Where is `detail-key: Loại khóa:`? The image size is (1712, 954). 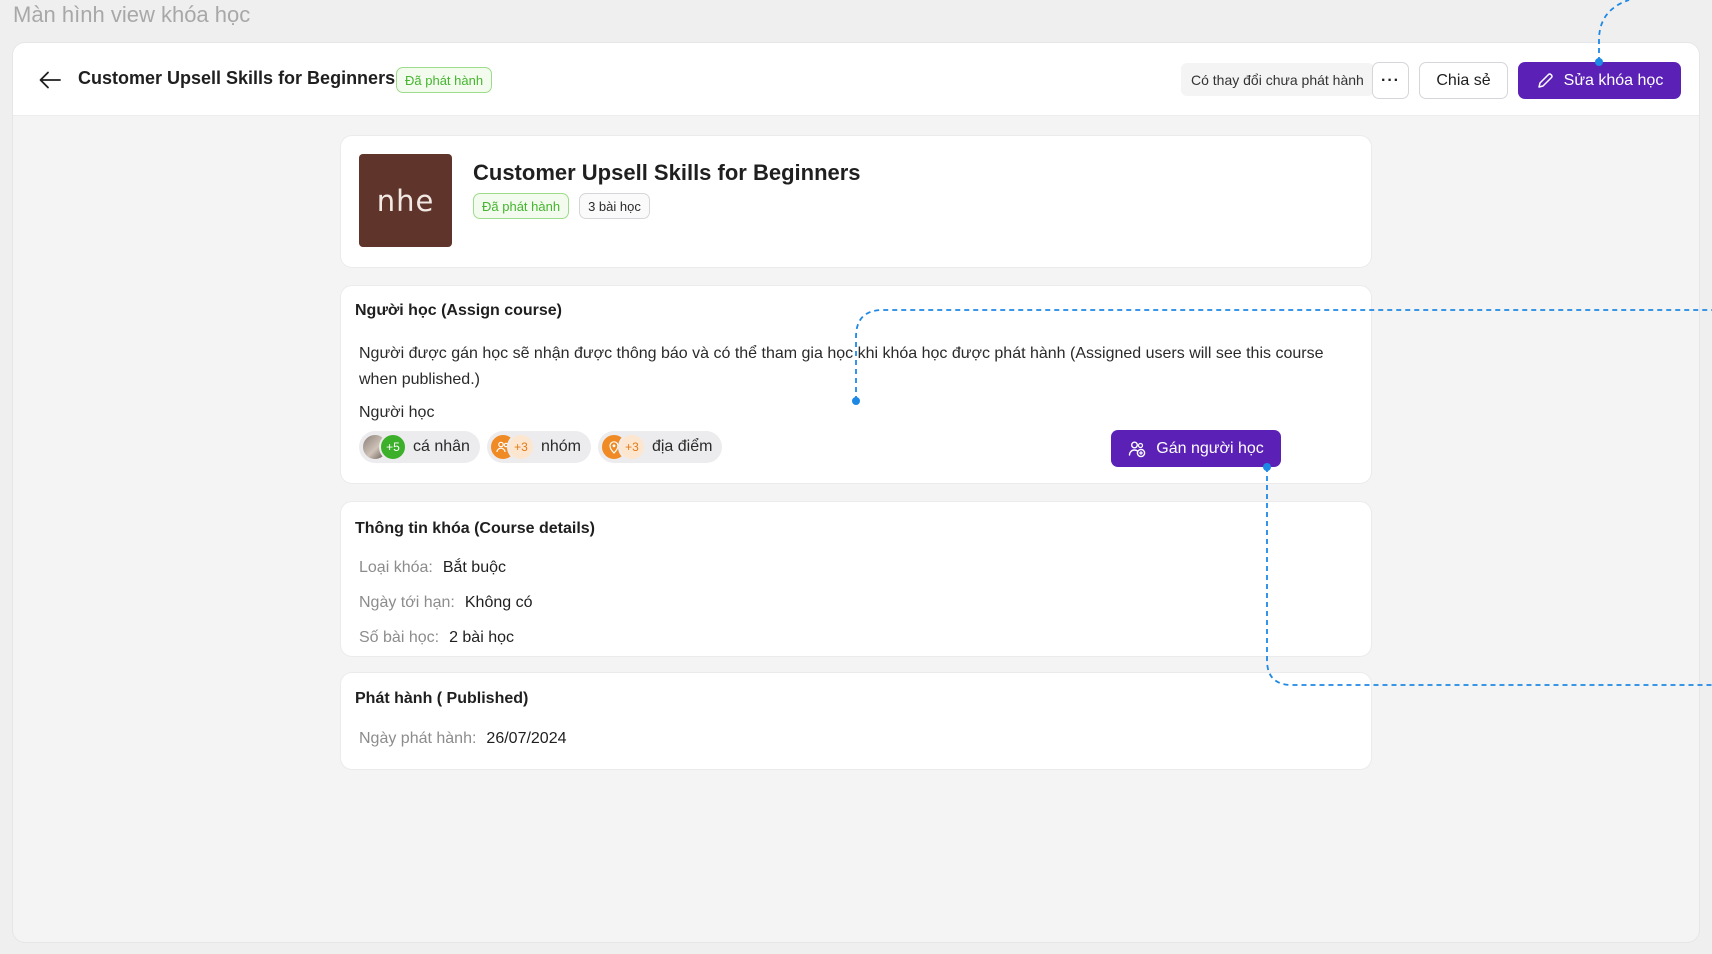
detail-key: Loại khóa: is located at coordinates (396, 567).